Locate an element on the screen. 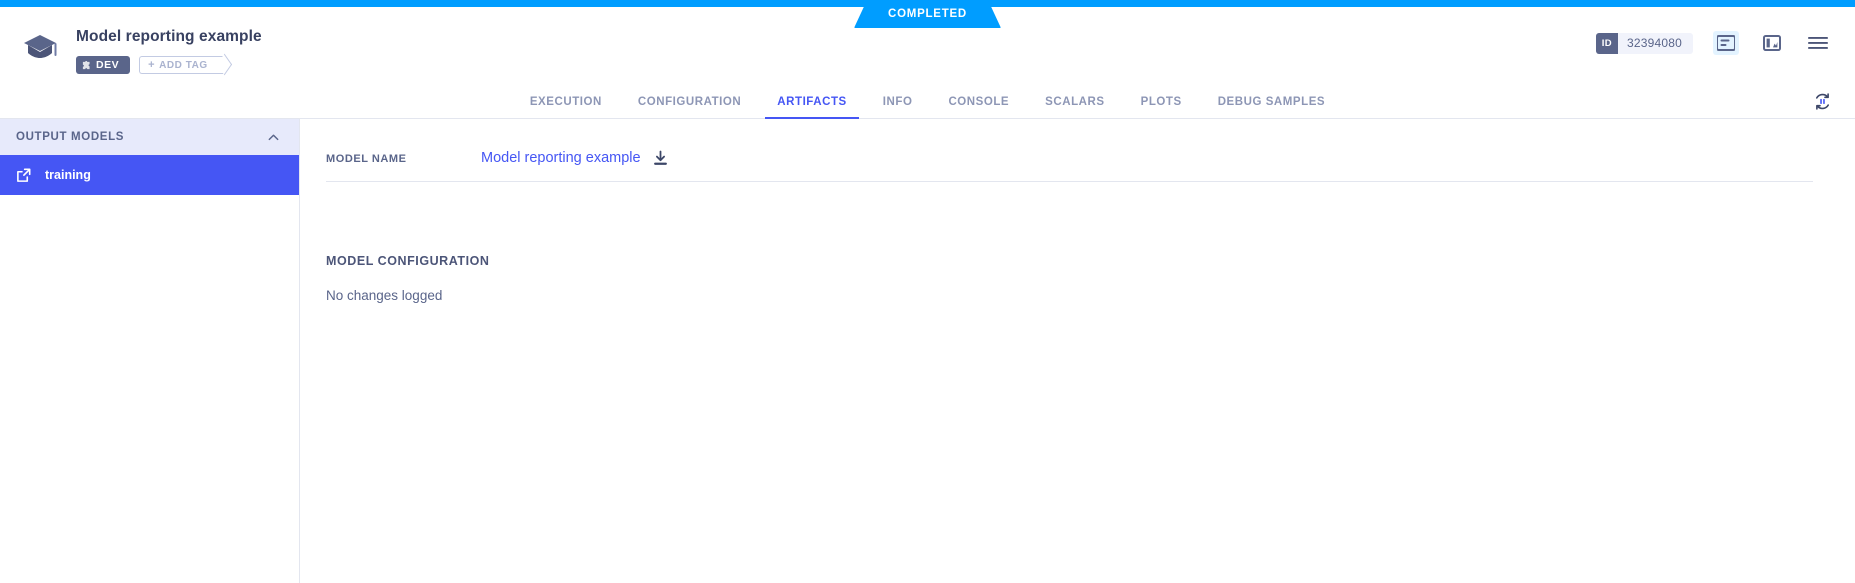  external-link-icon is located at coordinates (24, 175).